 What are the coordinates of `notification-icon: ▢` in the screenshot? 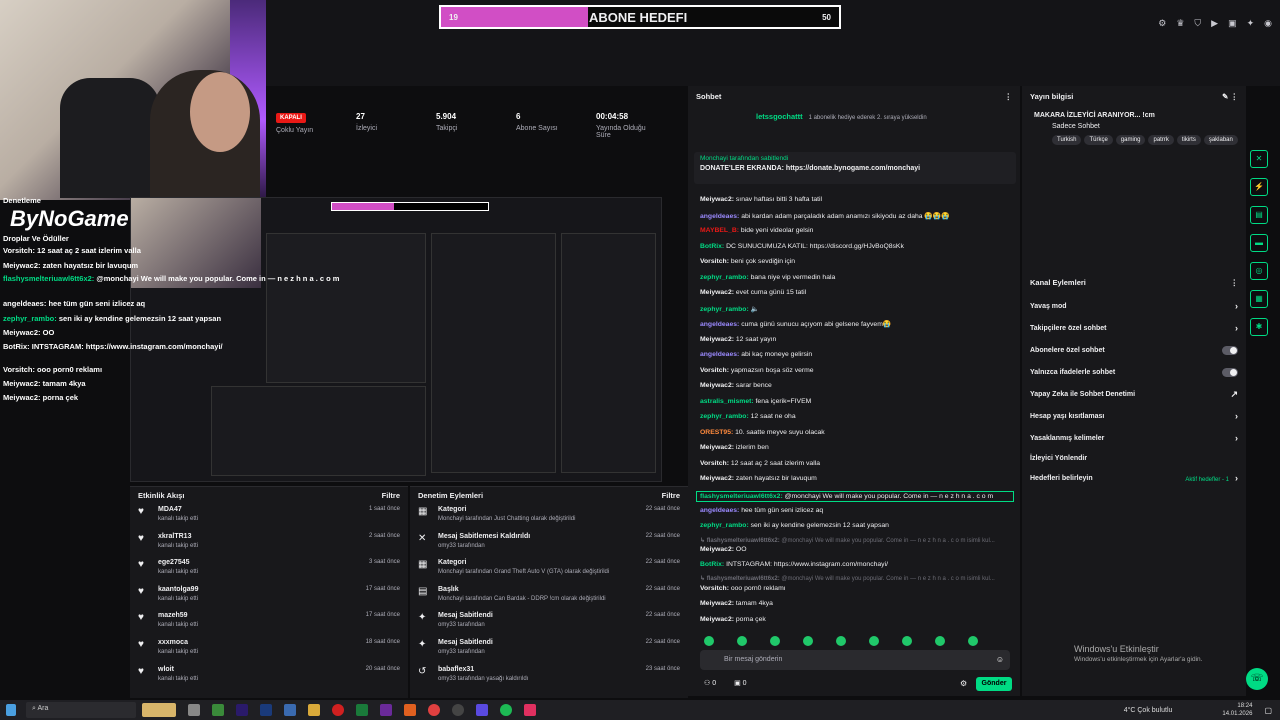 It's located at (1268, 710).